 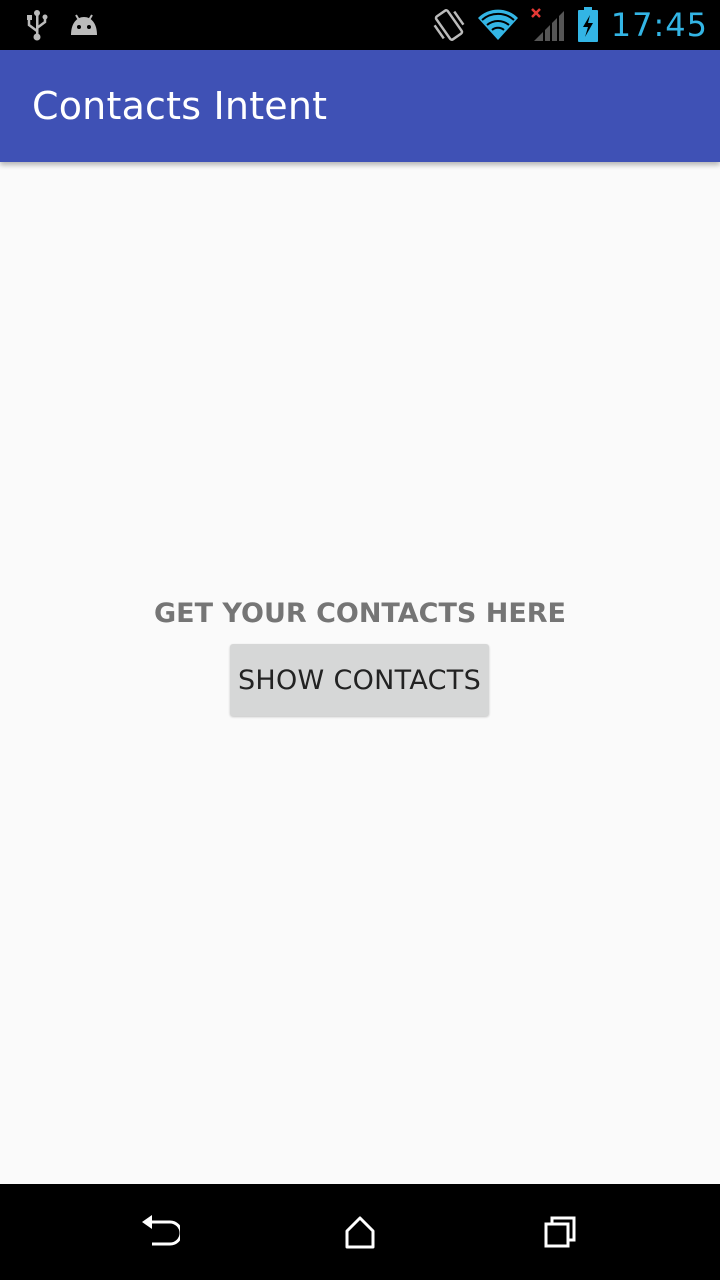 I want to click on home-button, so click(x=360, y=1232).